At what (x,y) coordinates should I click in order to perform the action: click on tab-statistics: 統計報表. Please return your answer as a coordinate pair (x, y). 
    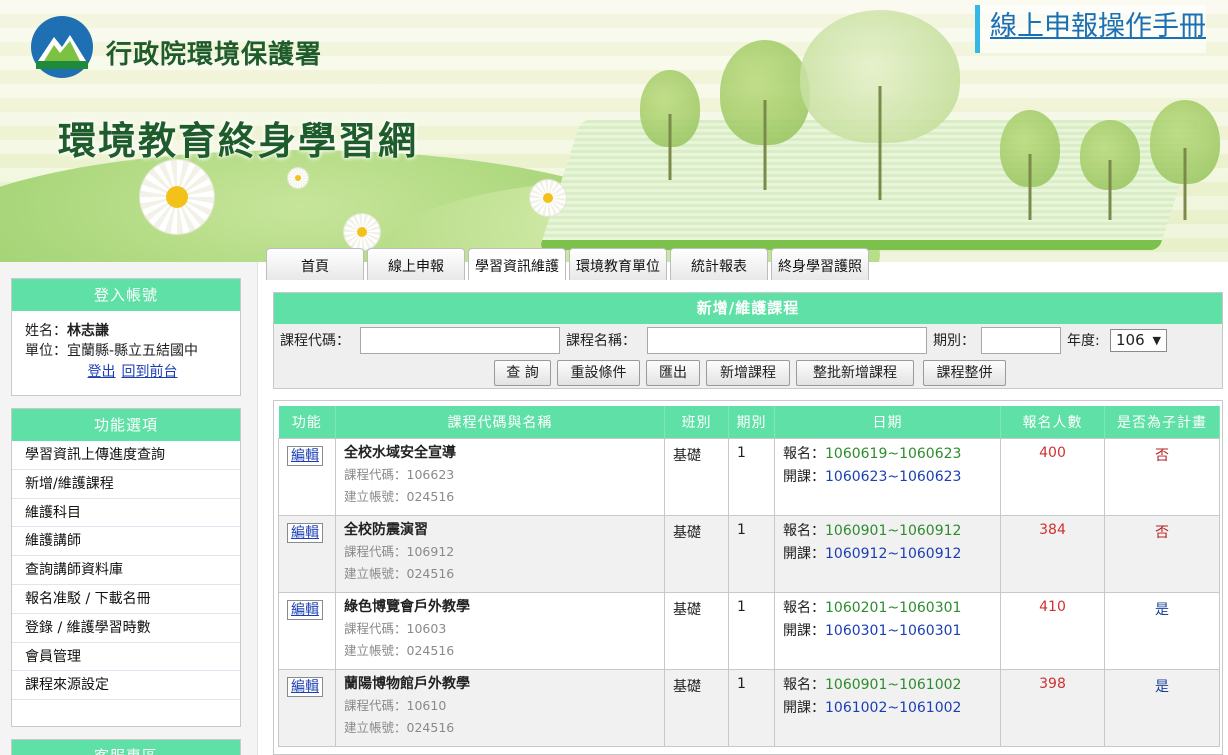
    Looking at the image, I should click on (719, 264).